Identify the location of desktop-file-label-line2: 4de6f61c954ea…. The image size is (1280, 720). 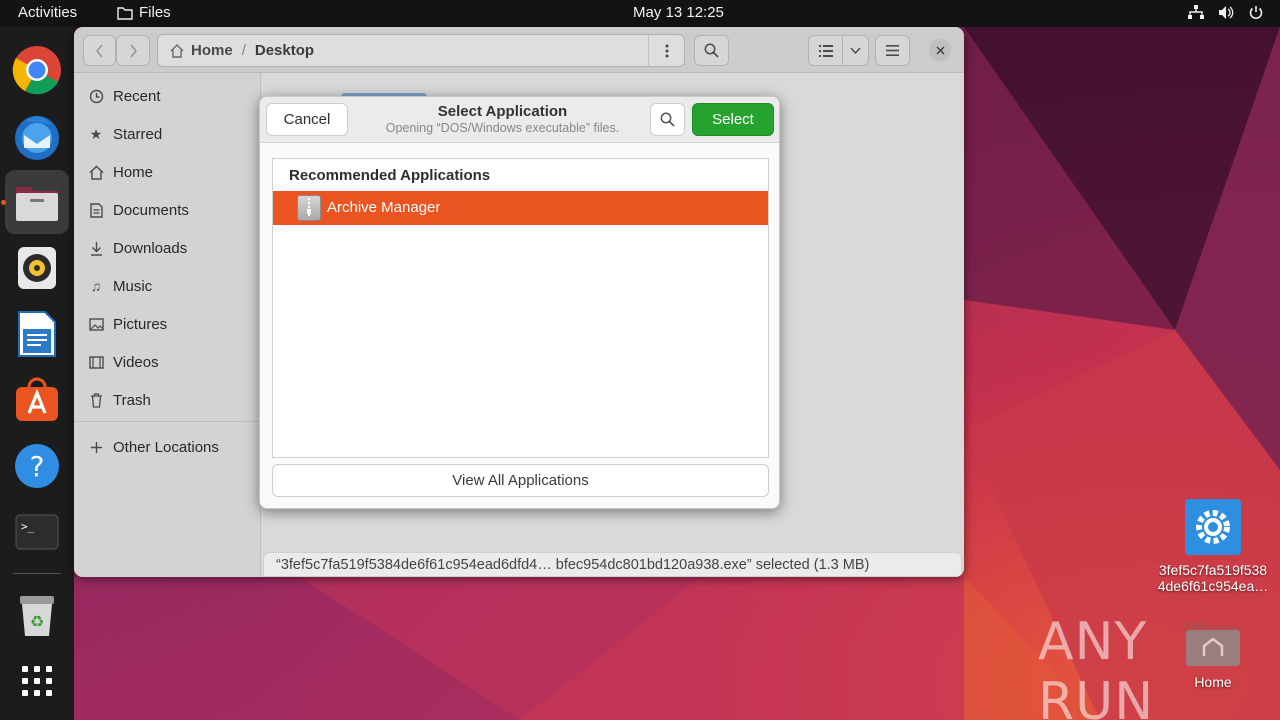
(1213, 586).